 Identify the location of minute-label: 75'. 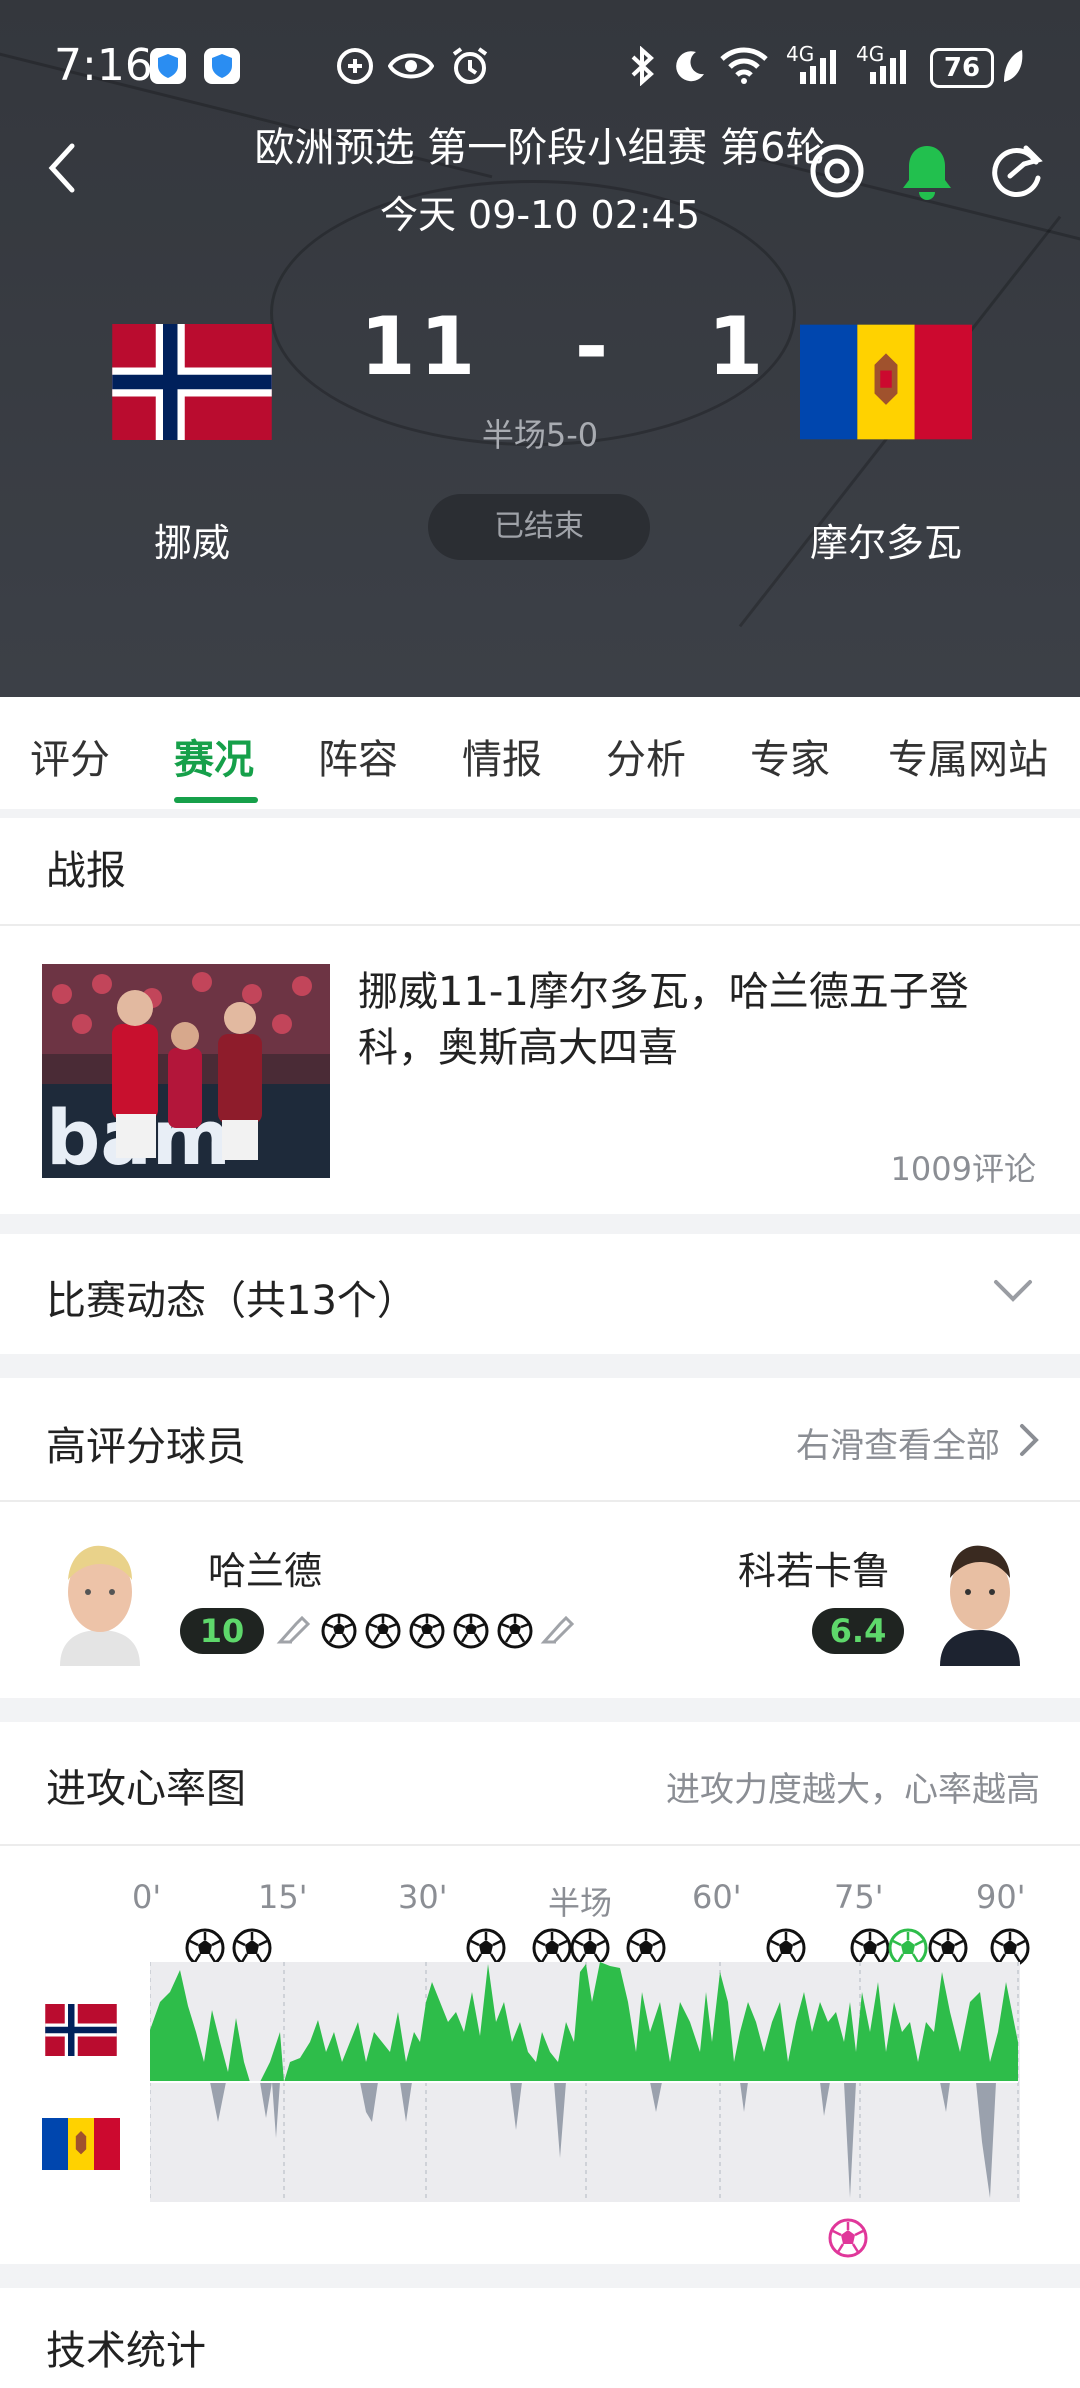
(859, 1897).